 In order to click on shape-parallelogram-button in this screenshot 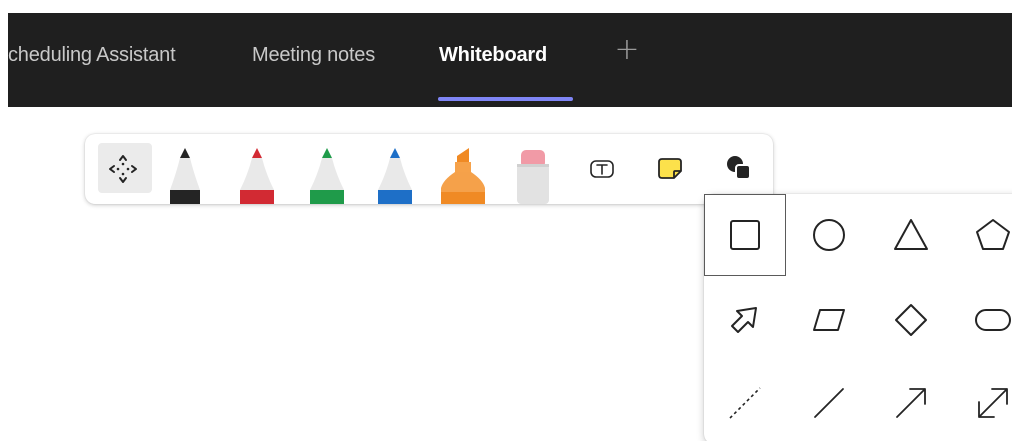, I will do `click(829, 319)`.